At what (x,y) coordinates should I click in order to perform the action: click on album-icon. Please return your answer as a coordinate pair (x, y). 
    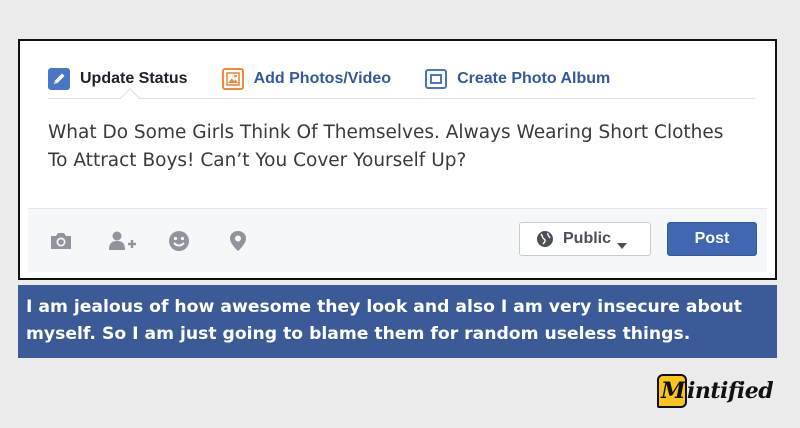
    Looking at the image, I should click on (436, 79).